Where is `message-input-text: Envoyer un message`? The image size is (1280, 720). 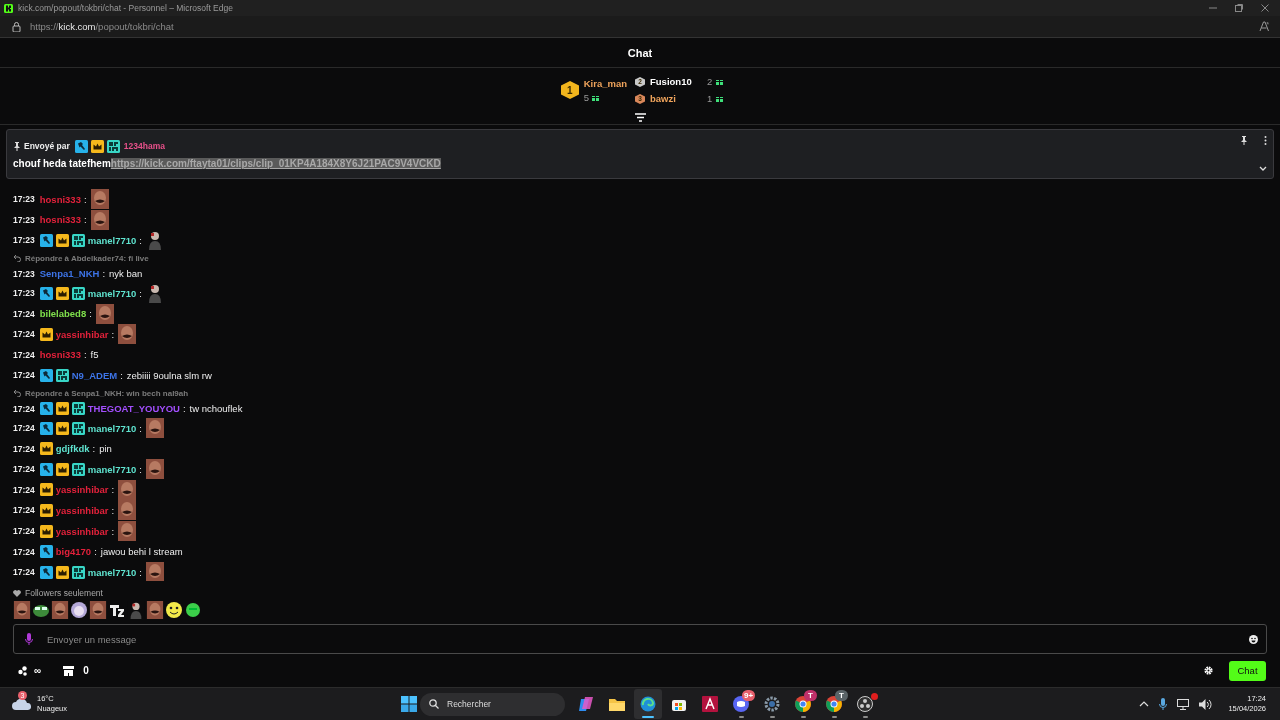
message-input-text: Envoyer un message is located at coordinates (641, 639).